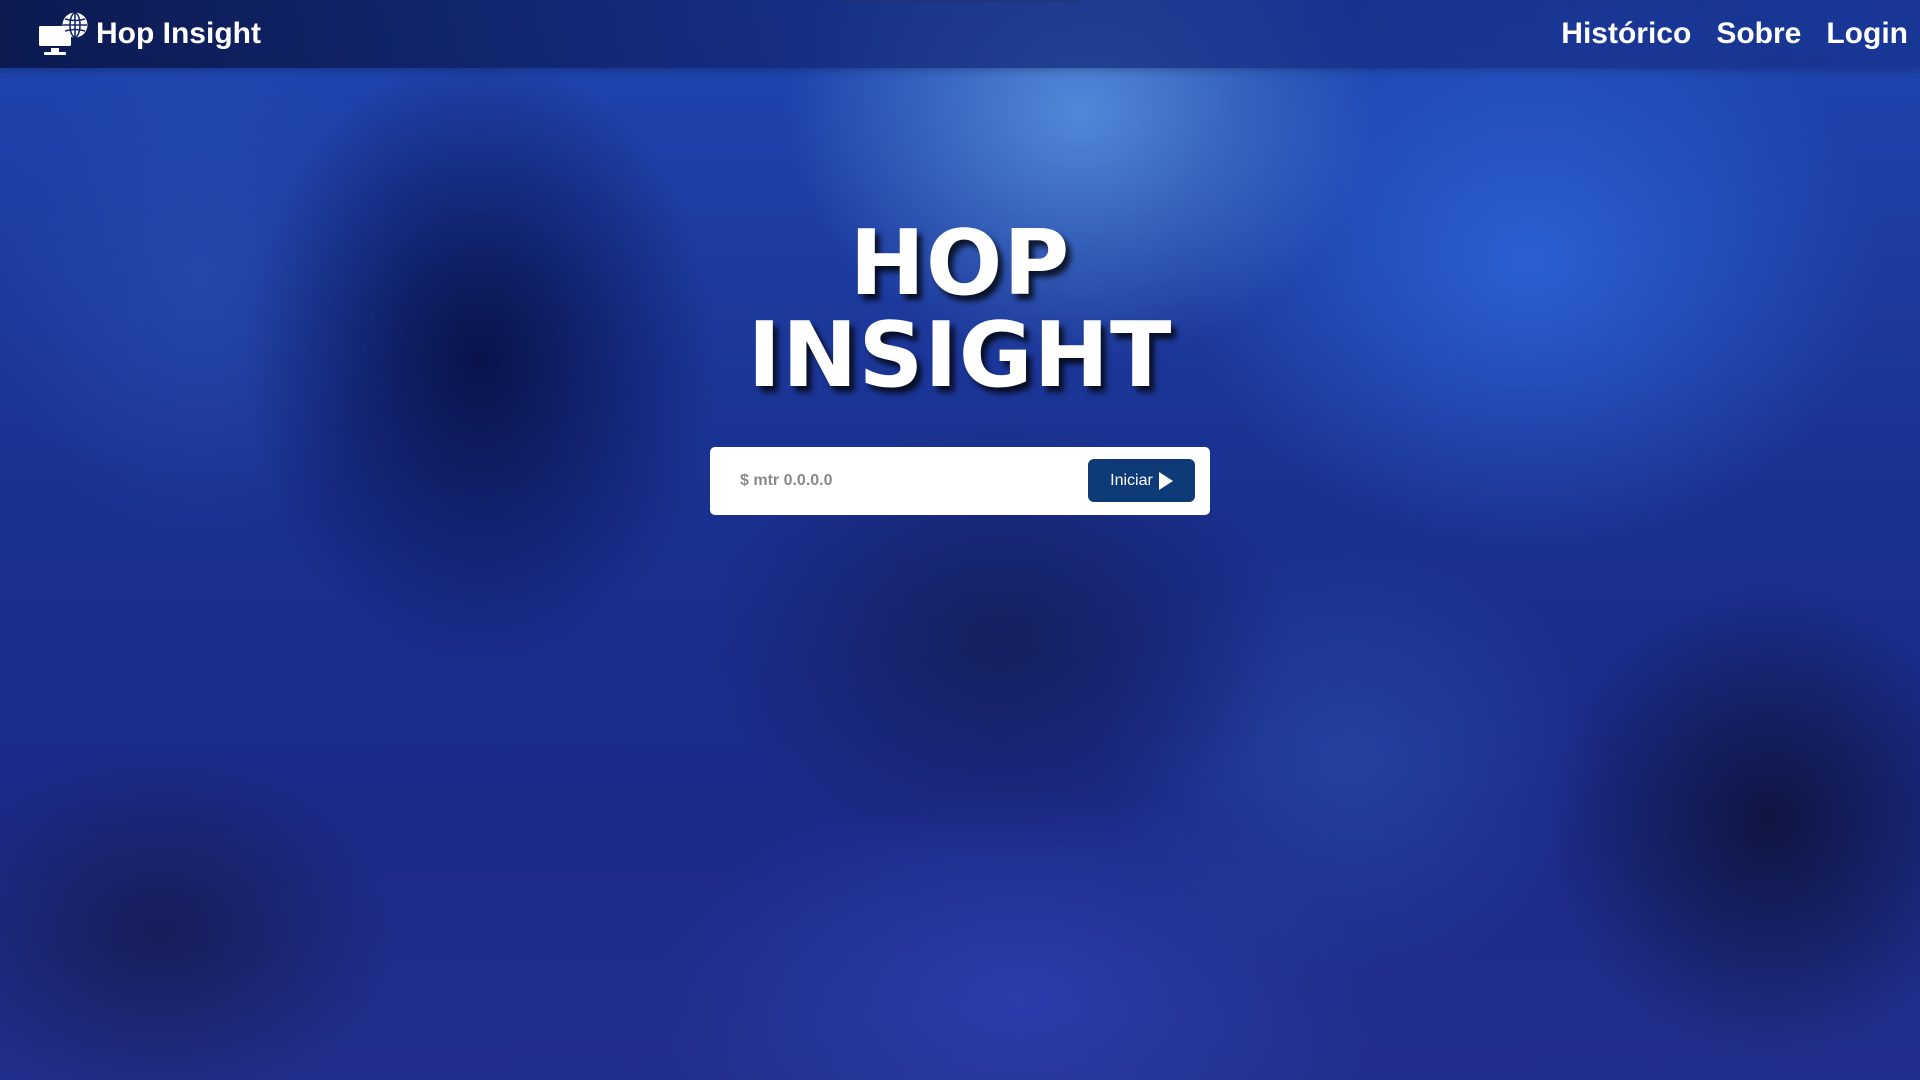 The height and width of the screenshot is (1080, 1920). I want to click on nav-link-sobre: Sobre, so click(1758, 34).